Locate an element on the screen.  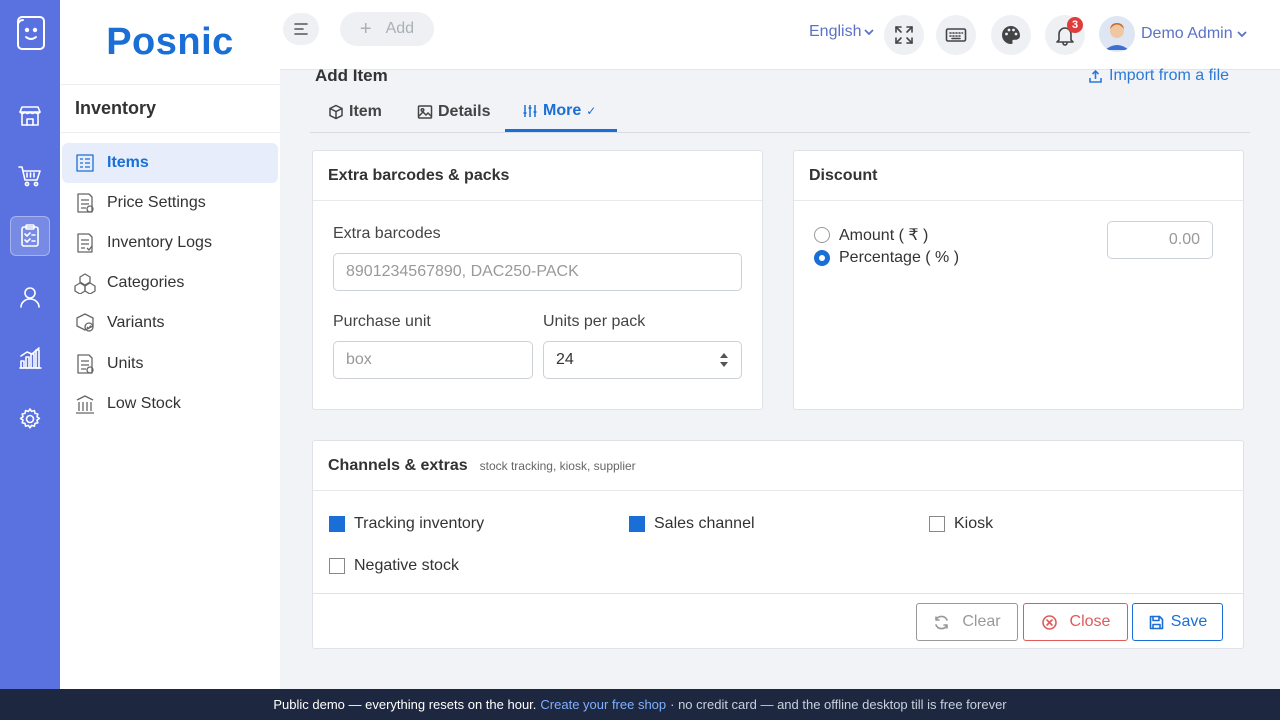
user-menu: Demo Admin is located at coordinates (1173, 34).